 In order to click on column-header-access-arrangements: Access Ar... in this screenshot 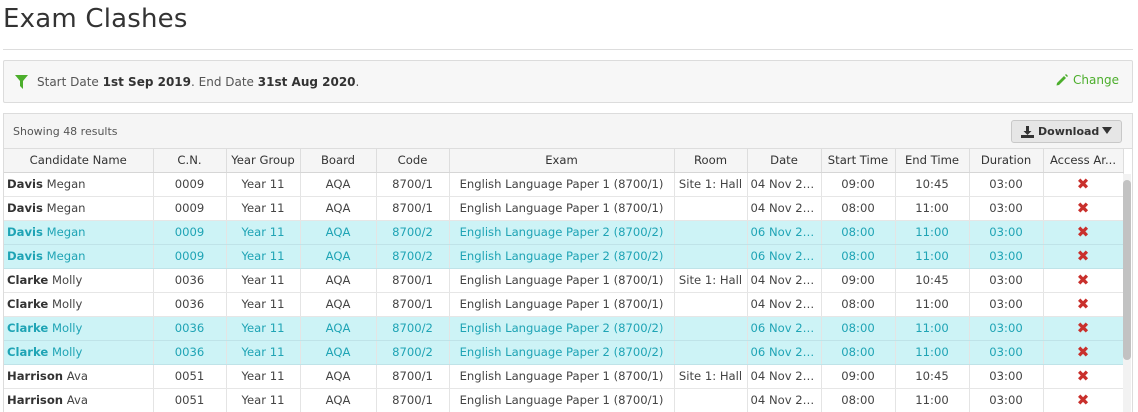, I will do `click(1083, 161)`.